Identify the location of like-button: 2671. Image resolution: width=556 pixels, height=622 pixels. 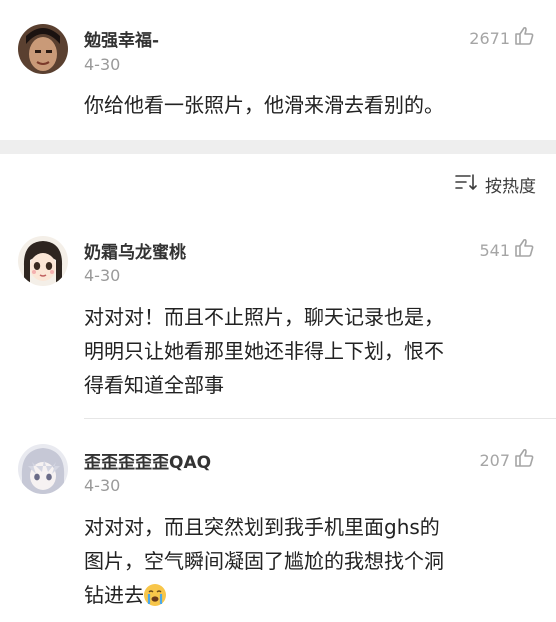
(501, 38).